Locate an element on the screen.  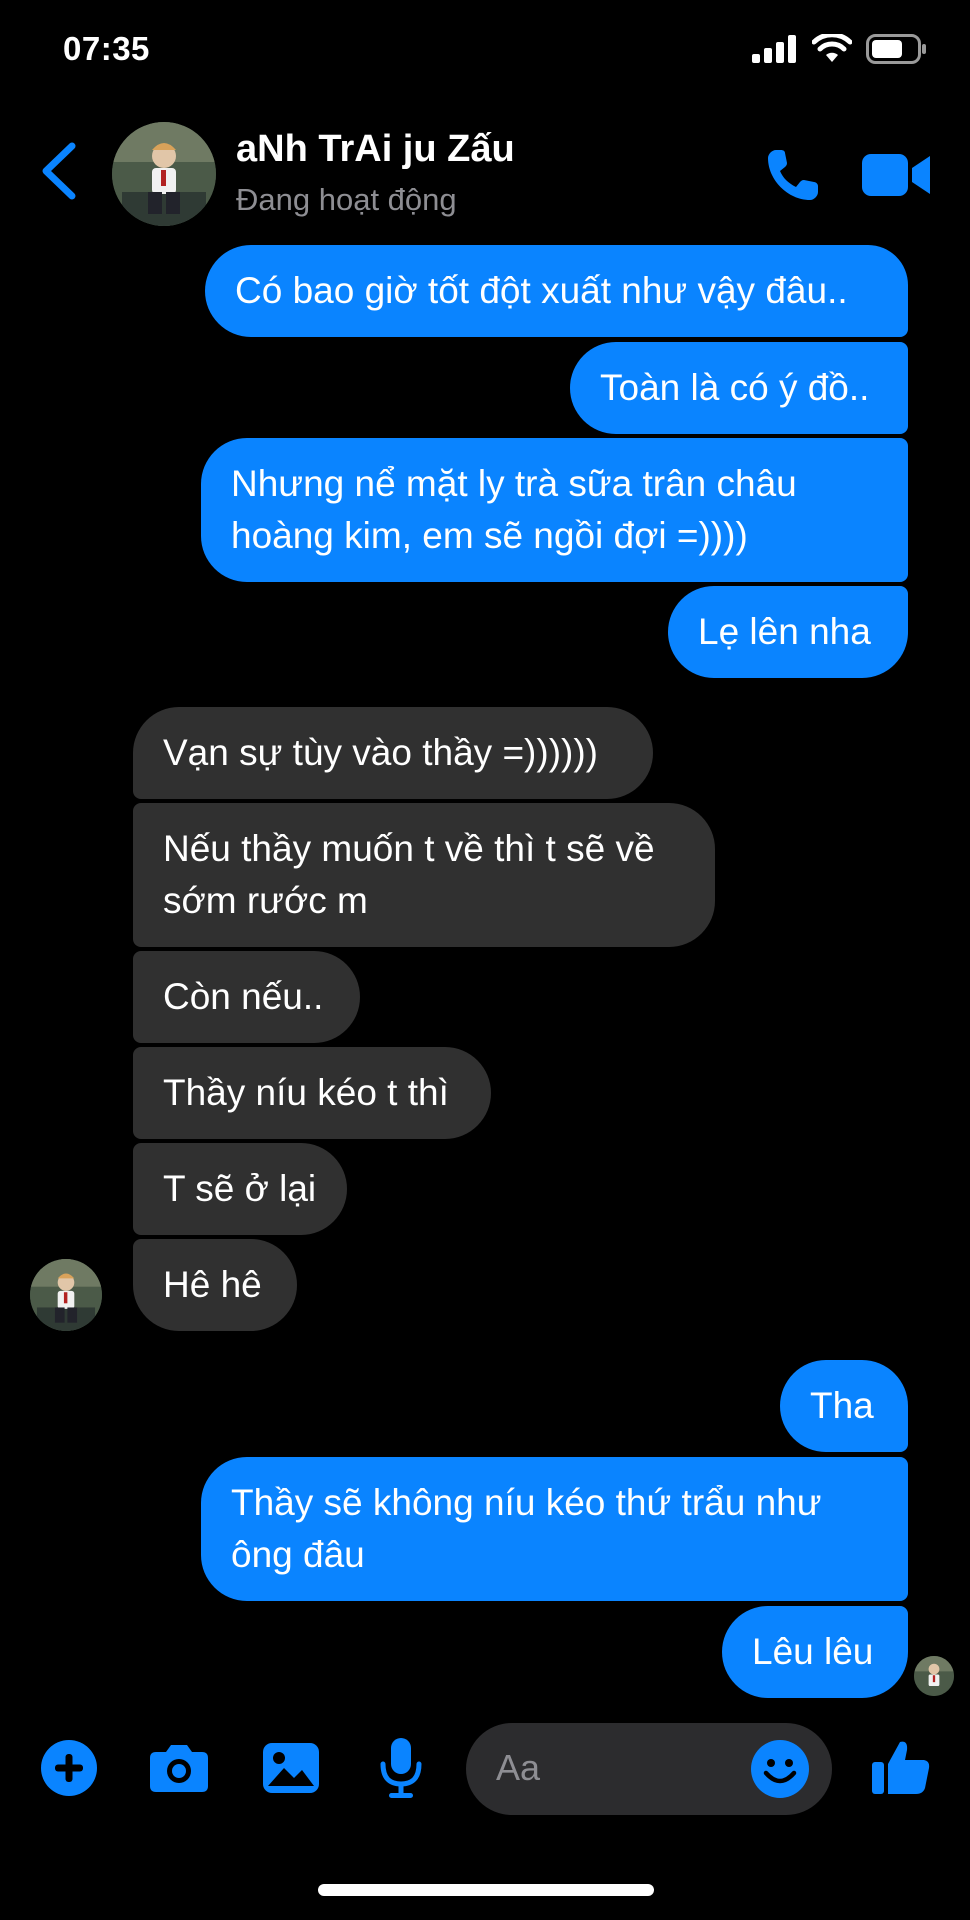
message-bubble-outgoing: Lêu lêu is located at coordinates (815, 1652).